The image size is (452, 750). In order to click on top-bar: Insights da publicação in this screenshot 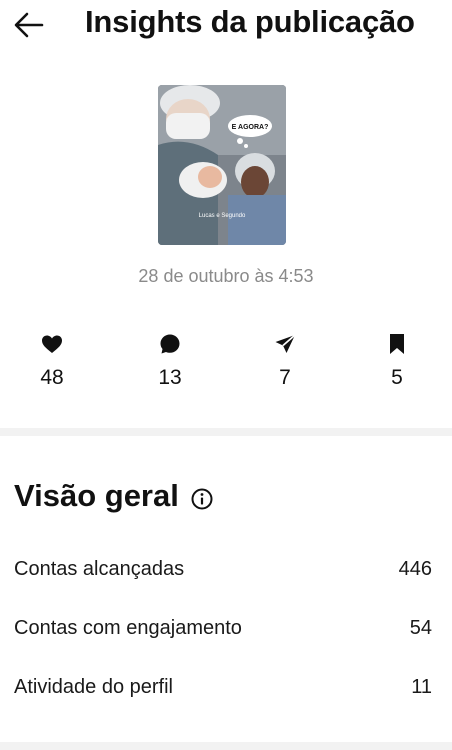, I will do `click(226, 26)`.